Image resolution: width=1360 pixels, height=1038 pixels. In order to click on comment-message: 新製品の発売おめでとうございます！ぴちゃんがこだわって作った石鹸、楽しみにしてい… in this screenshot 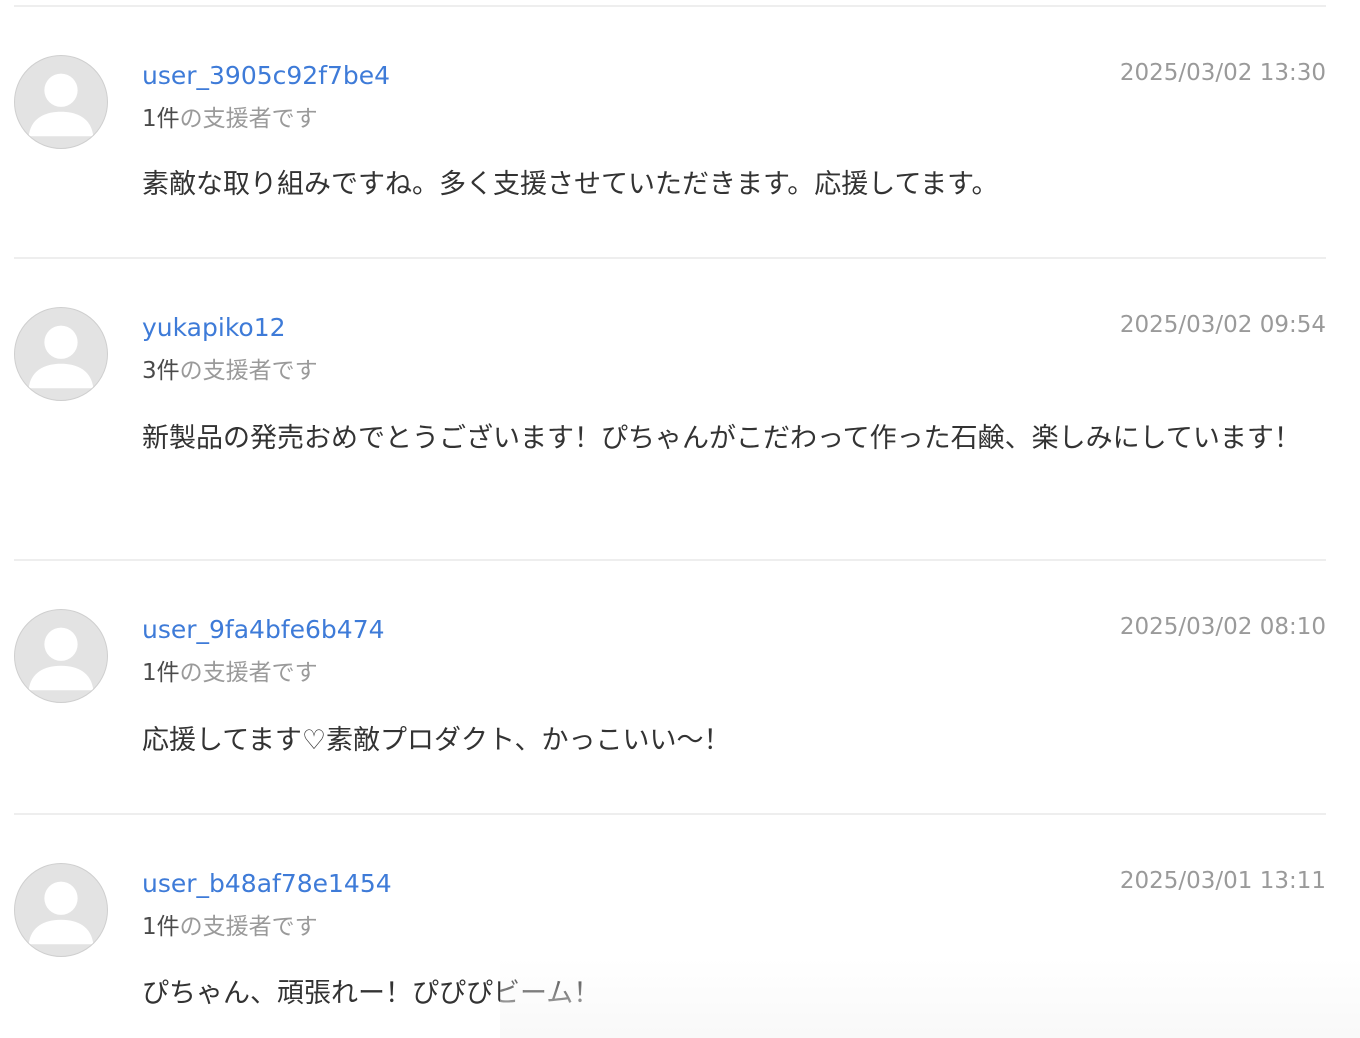, I will do `click(721, 438)`.